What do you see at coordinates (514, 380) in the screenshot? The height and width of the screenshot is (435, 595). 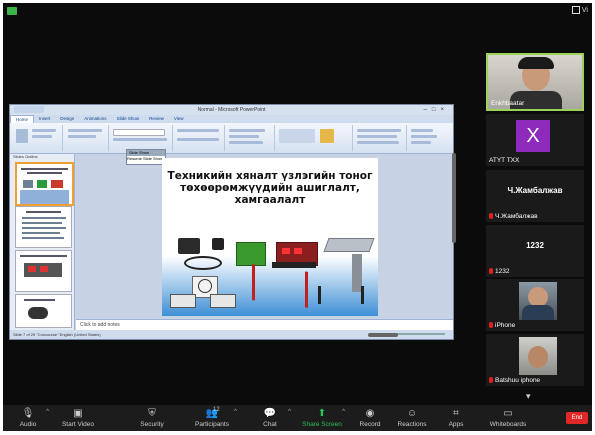 I see `participant-name: Batshuu iphone` at bounding box center [514, 380].